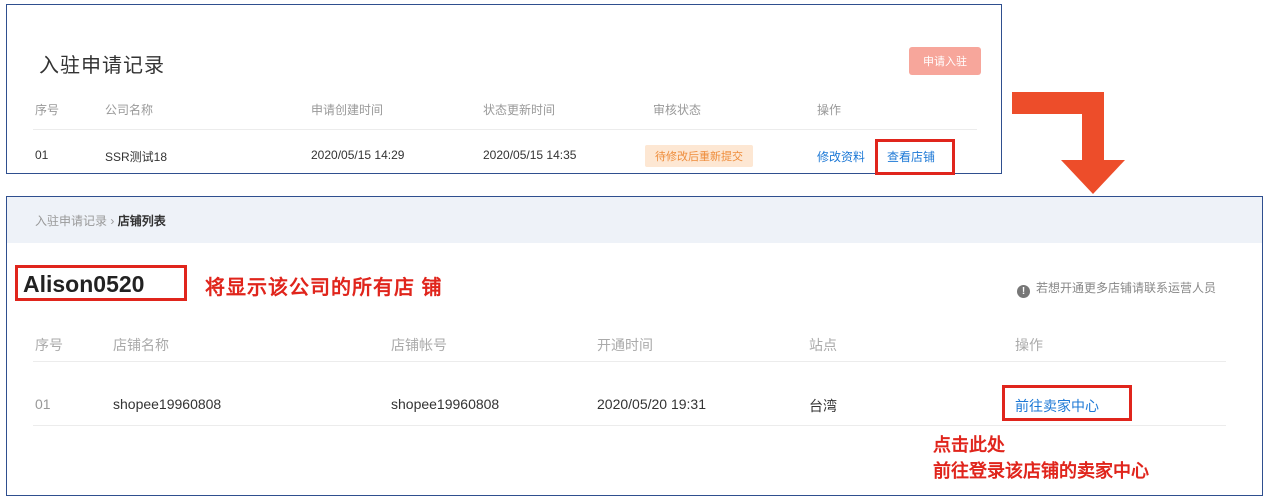 Image resolution: width=1268 pixels, height=504 pixels. Describe the element at coordinates (625, 345) in the screenshot. I see `header-opened: 开通时间` at that location.